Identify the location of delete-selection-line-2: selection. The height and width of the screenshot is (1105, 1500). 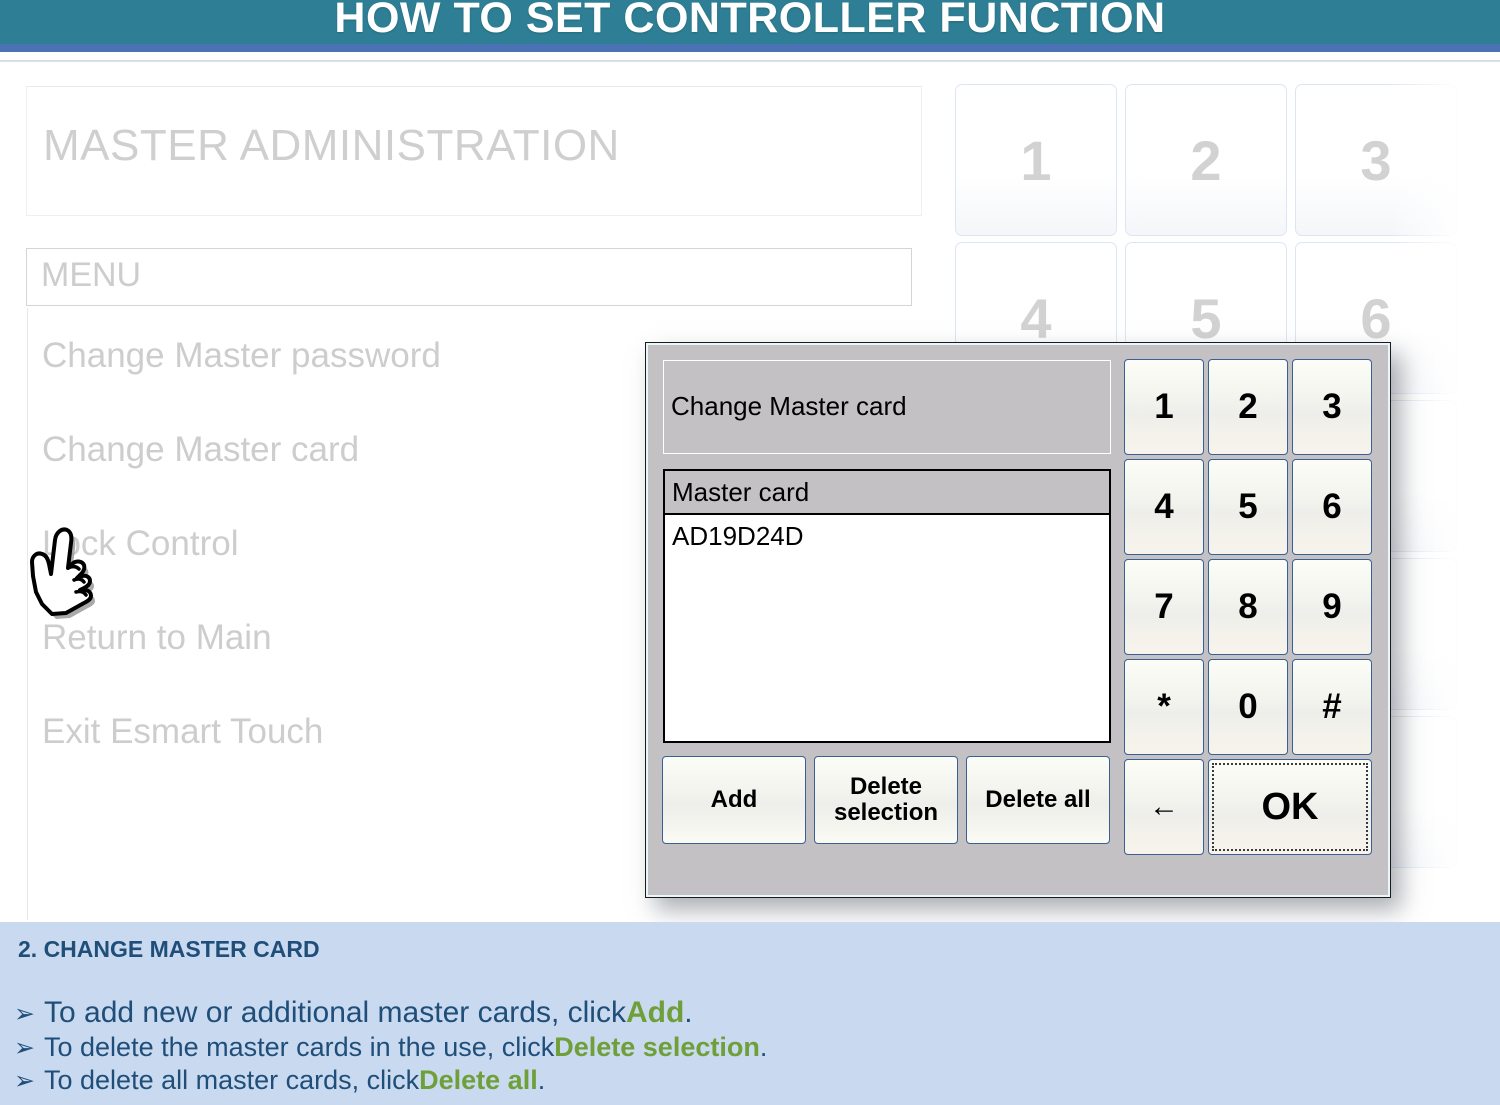
(886, 812).